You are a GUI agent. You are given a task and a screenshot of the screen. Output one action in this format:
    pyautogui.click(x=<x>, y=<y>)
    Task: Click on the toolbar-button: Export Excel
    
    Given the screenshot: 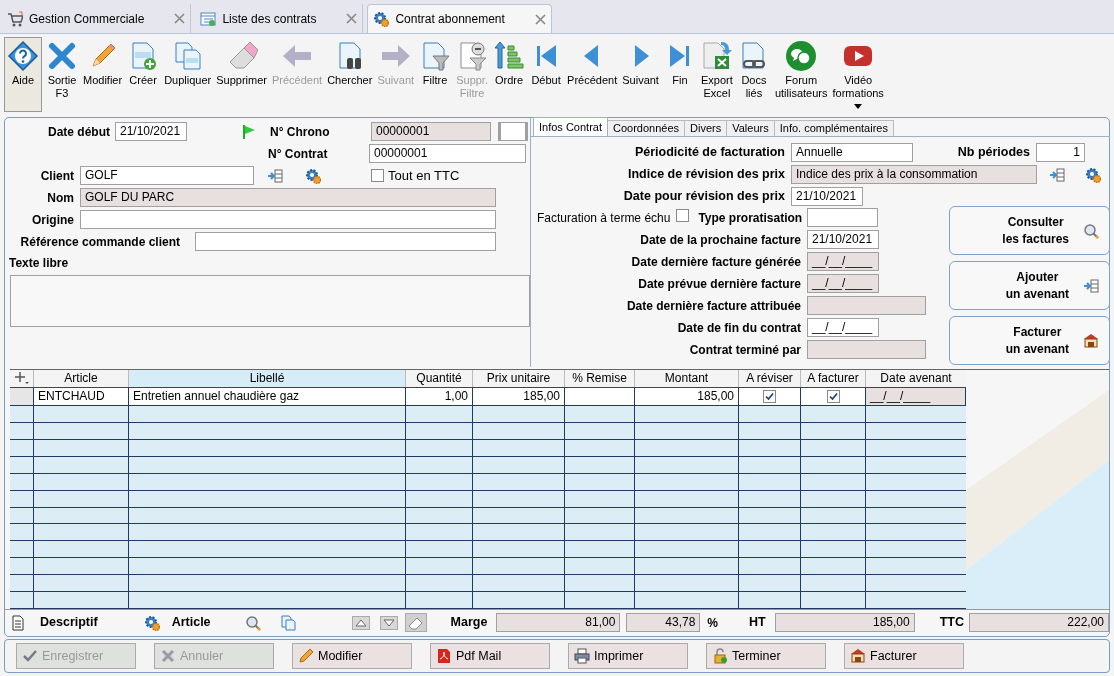 What is the action you would take?
    pyautogui.click(x=716, y=69)
    